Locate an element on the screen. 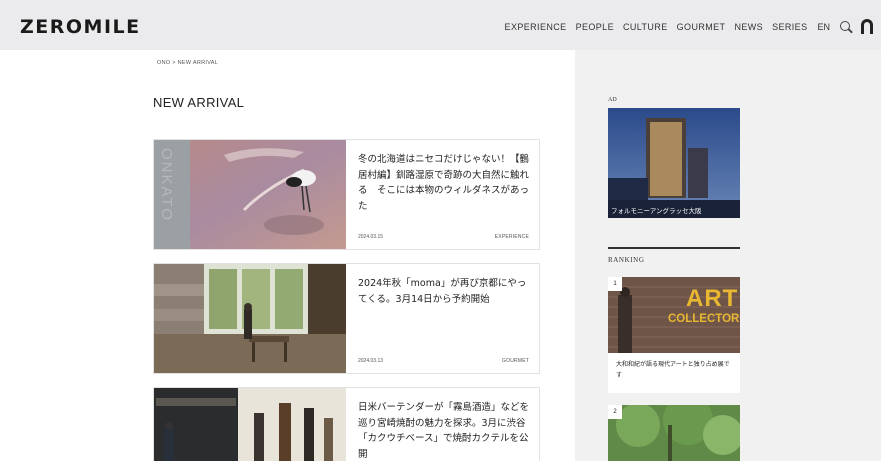  site-logo: ZEROMILE is located at coordinates (80, 27).